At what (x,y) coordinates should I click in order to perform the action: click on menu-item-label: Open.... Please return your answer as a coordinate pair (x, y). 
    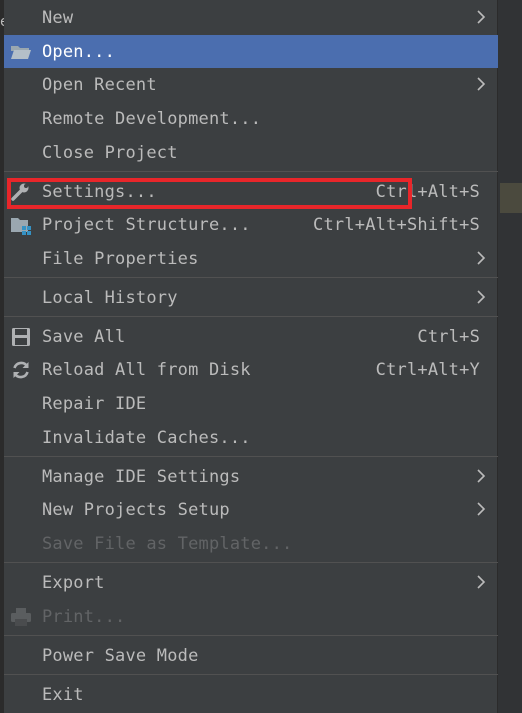
    Looking at the image, I should click on (79, 51).